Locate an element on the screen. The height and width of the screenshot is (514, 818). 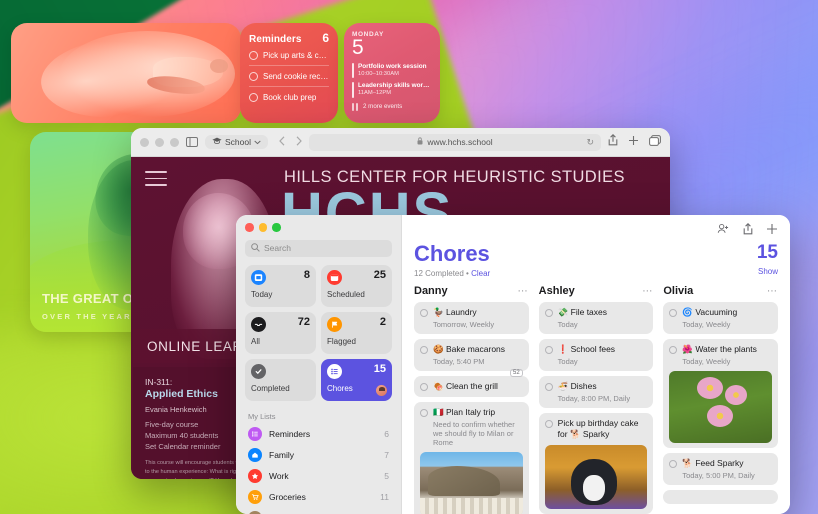
sidebar-item-scheduled: 25 Scheduled is located at coordinates (356, 285).